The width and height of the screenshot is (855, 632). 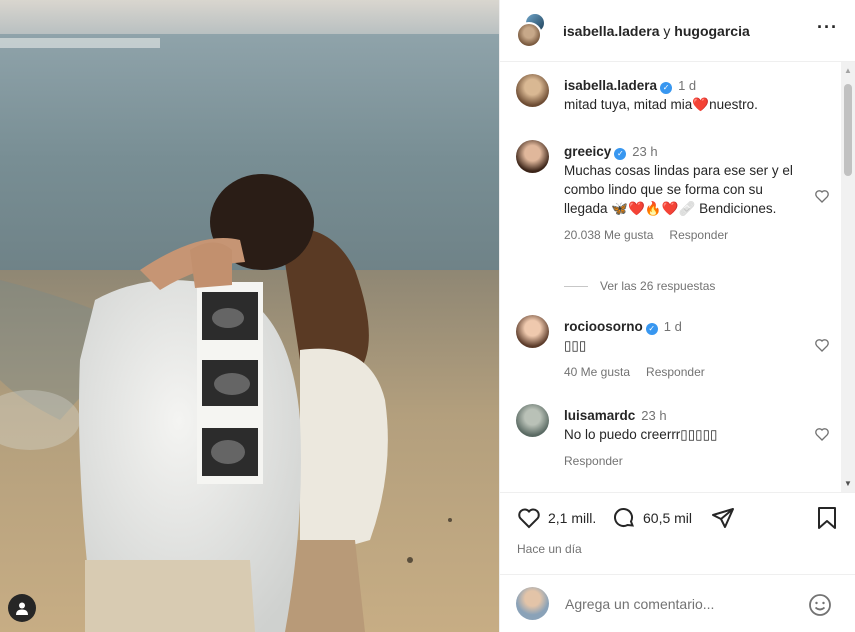 What do you see at coordinates (848, 130) in the screenshot?
I see `scrollbar-thumb` at bounding box center [848, 130].